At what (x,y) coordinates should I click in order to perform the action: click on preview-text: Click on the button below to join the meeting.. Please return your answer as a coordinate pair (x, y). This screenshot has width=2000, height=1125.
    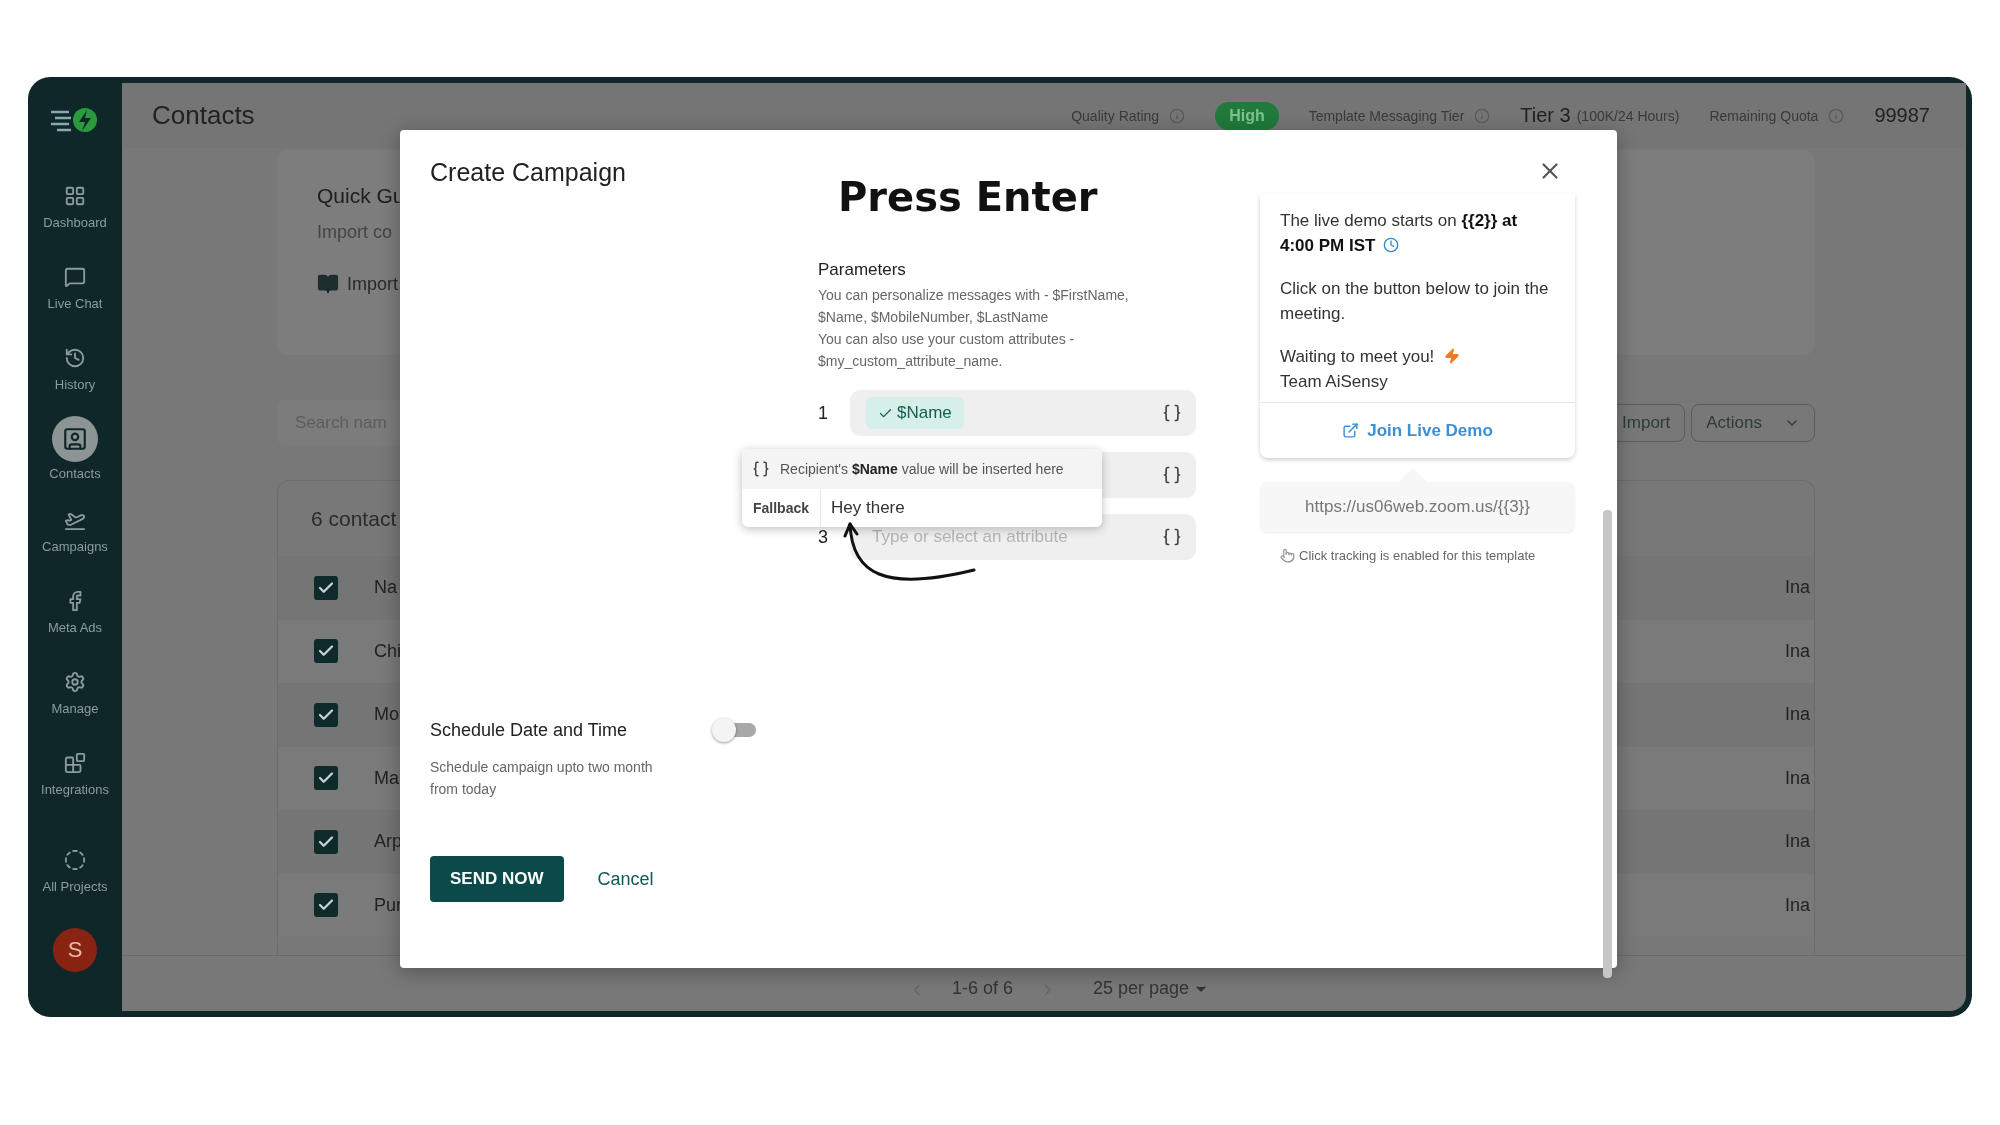
    Looking at the image, I should click on (1415, 301).